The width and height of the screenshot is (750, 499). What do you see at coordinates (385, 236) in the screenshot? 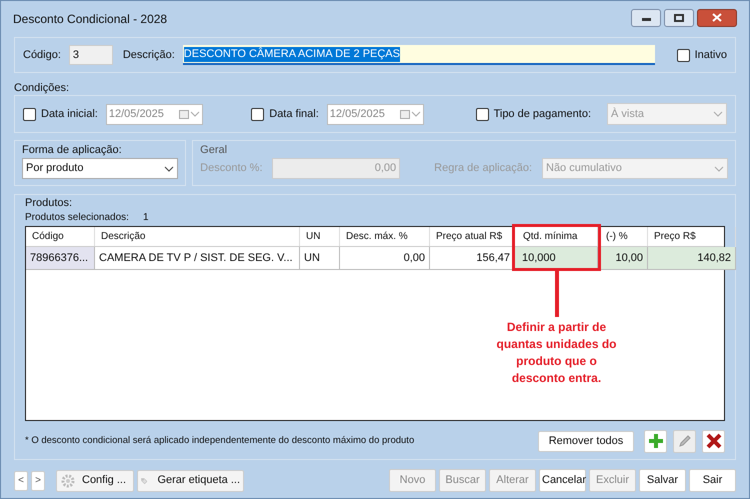
I see `column-header: Desc. máx. %` at bounding box center [385, 236].